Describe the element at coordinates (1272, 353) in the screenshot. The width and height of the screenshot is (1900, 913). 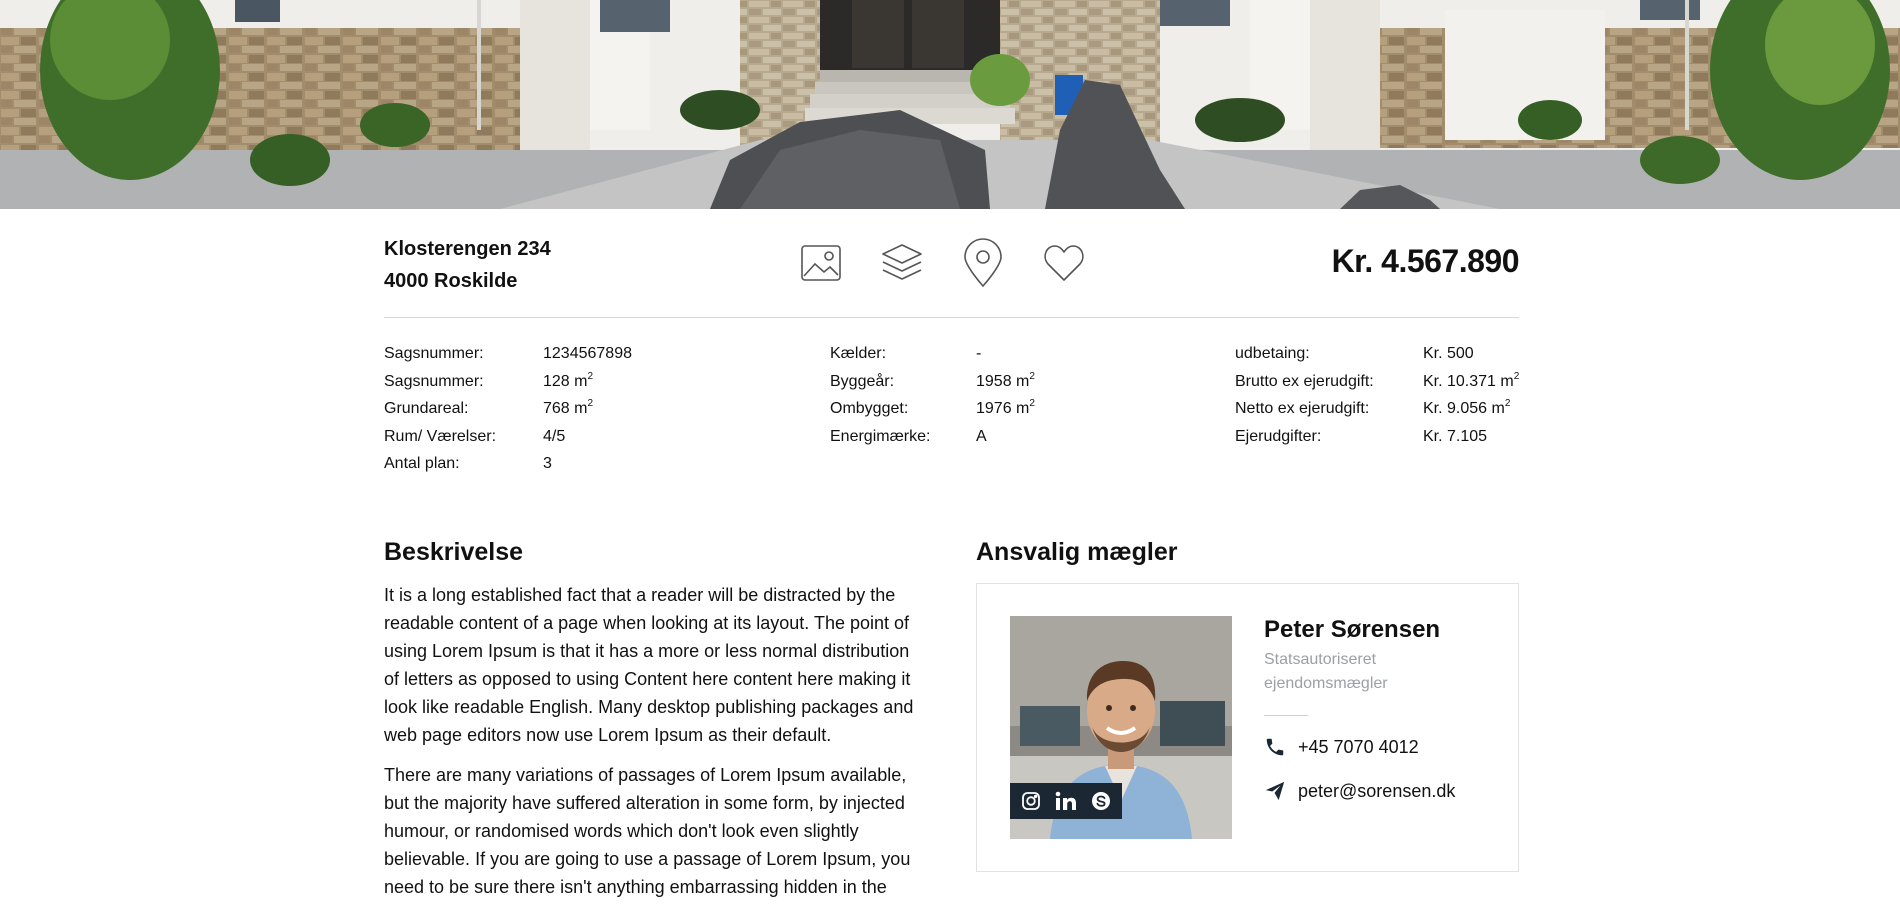
I see `fact-label: udbetaing:` at that location.